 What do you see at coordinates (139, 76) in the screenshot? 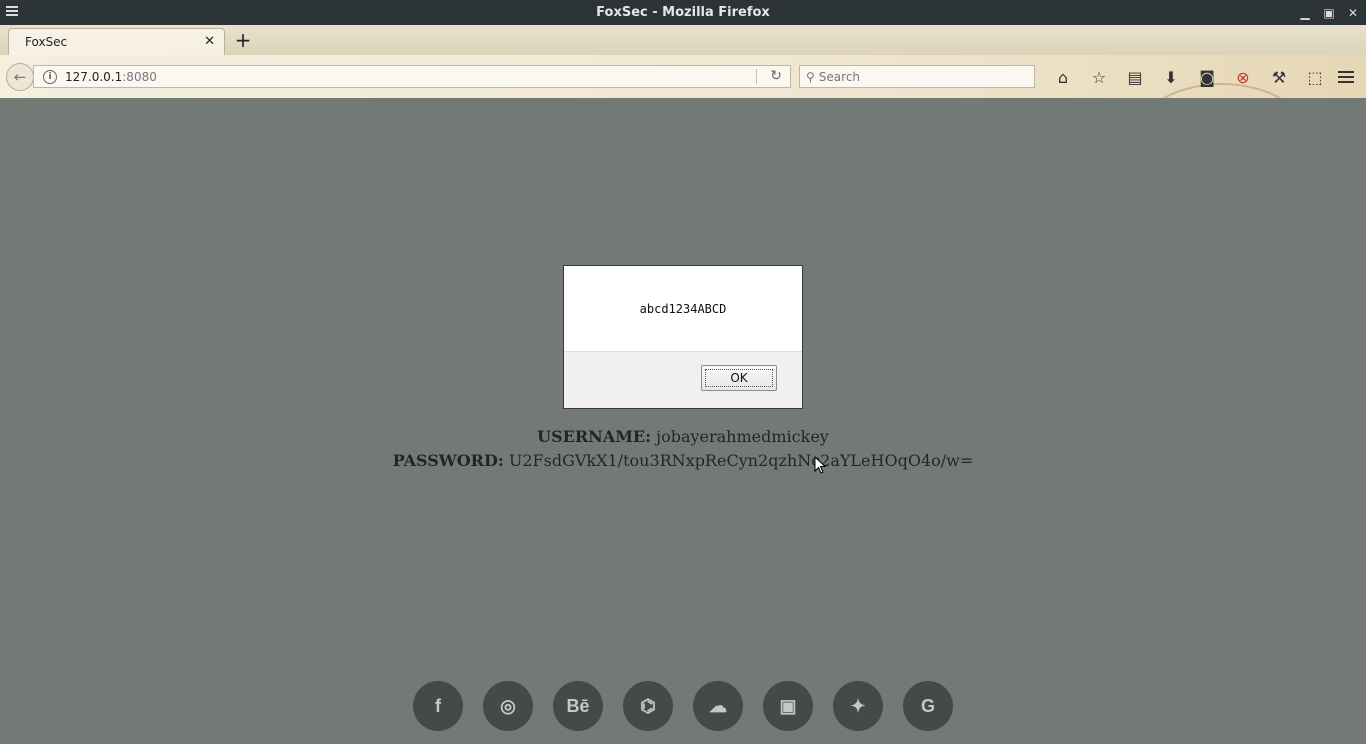
I see `url-port: :8080` at bounding box center [139, 76].